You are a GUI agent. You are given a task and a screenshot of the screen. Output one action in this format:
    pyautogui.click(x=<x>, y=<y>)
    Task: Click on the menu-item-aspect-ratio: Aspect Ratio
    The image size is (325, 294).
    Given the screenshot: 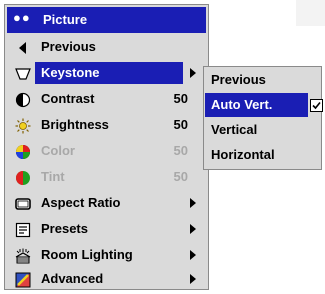 What is the action you would take?
    pyautogui.click(x=106, y=203)
    